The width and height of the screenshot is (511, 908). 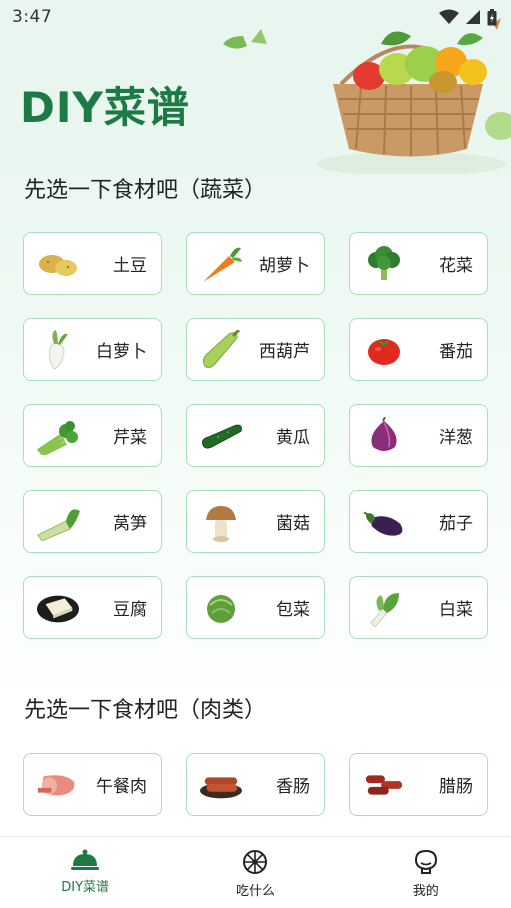 I want to click on nav-label: 我的, so click(x=425, y=891).